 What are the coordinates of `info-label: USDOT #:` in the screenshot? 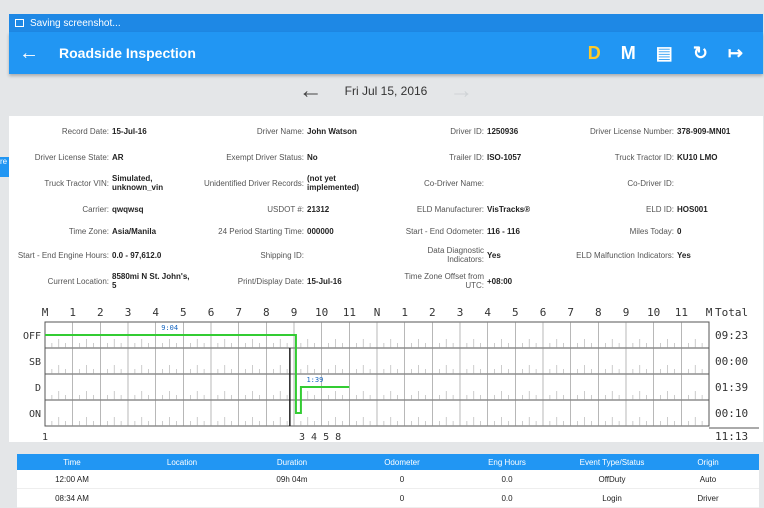 It's located at (285, 209).